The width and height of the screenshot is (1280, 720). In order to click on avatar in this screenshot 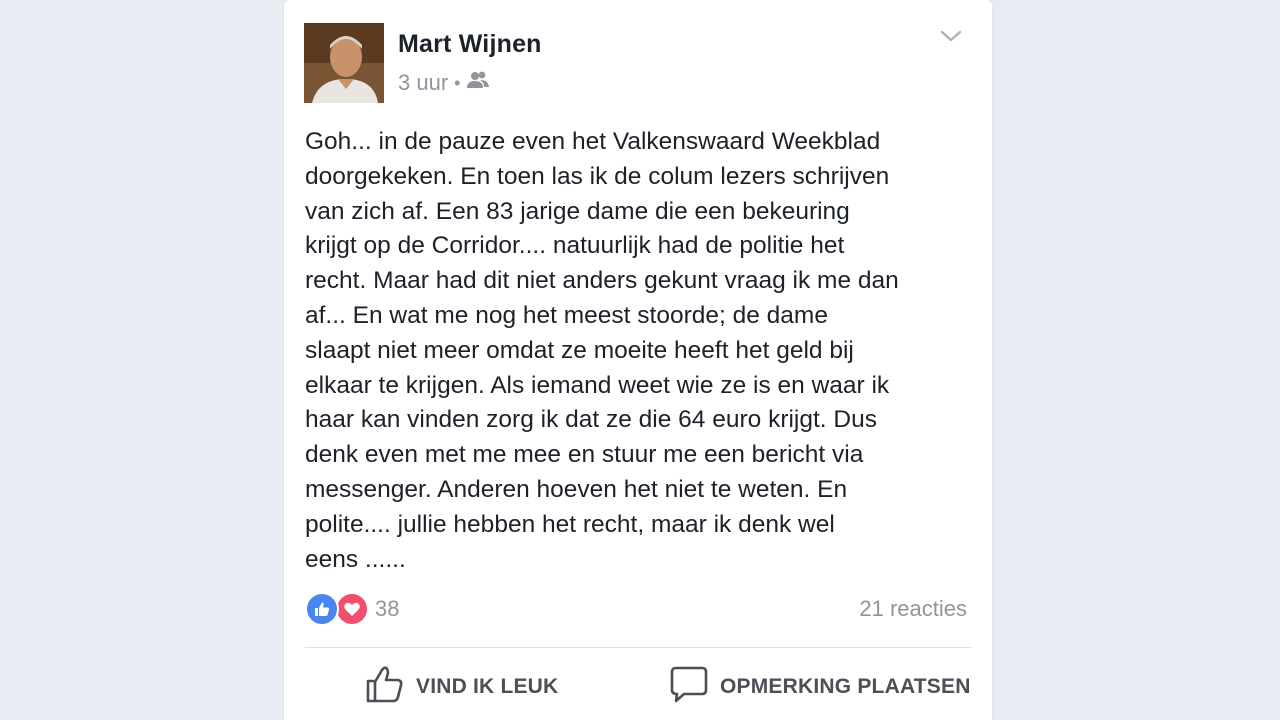, I will do `click(344, 63)`.